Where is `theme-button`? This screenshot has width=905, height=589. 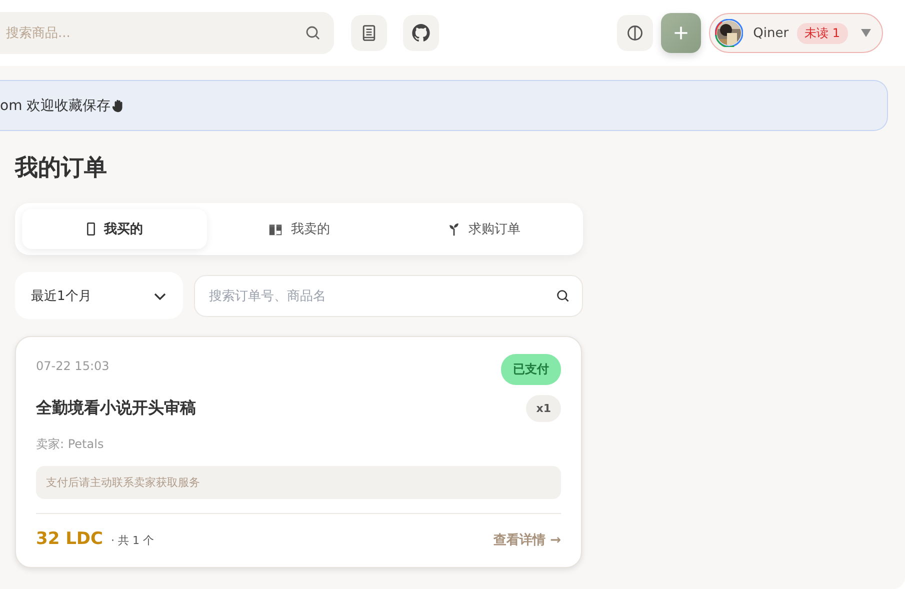 theme-button is located at coordinates (635, 33).